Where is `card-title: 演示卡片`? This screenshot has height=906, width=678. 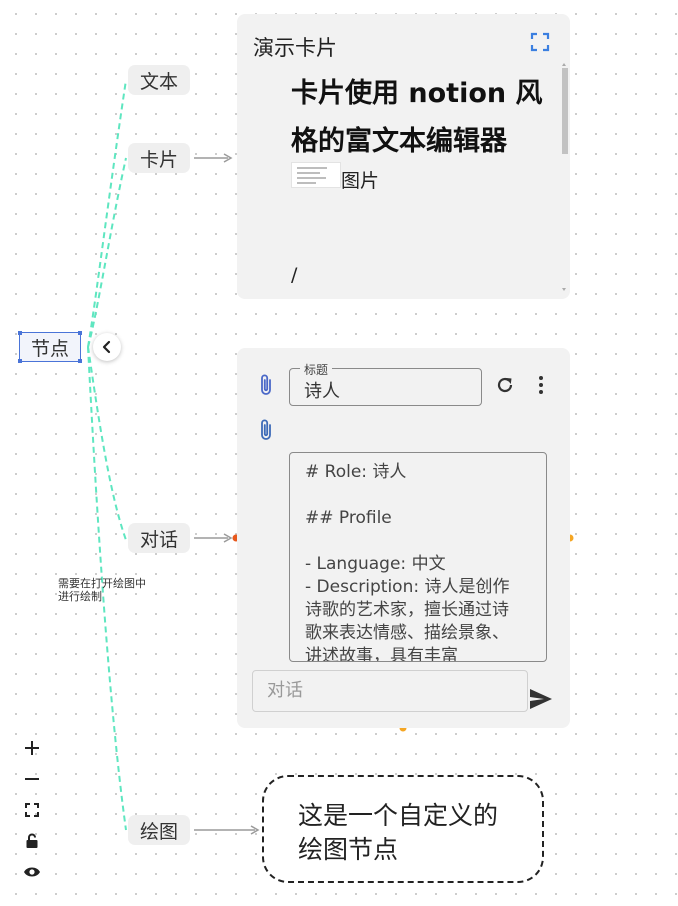 card-title: 演示卡片 is located at coordinates (295, 48).